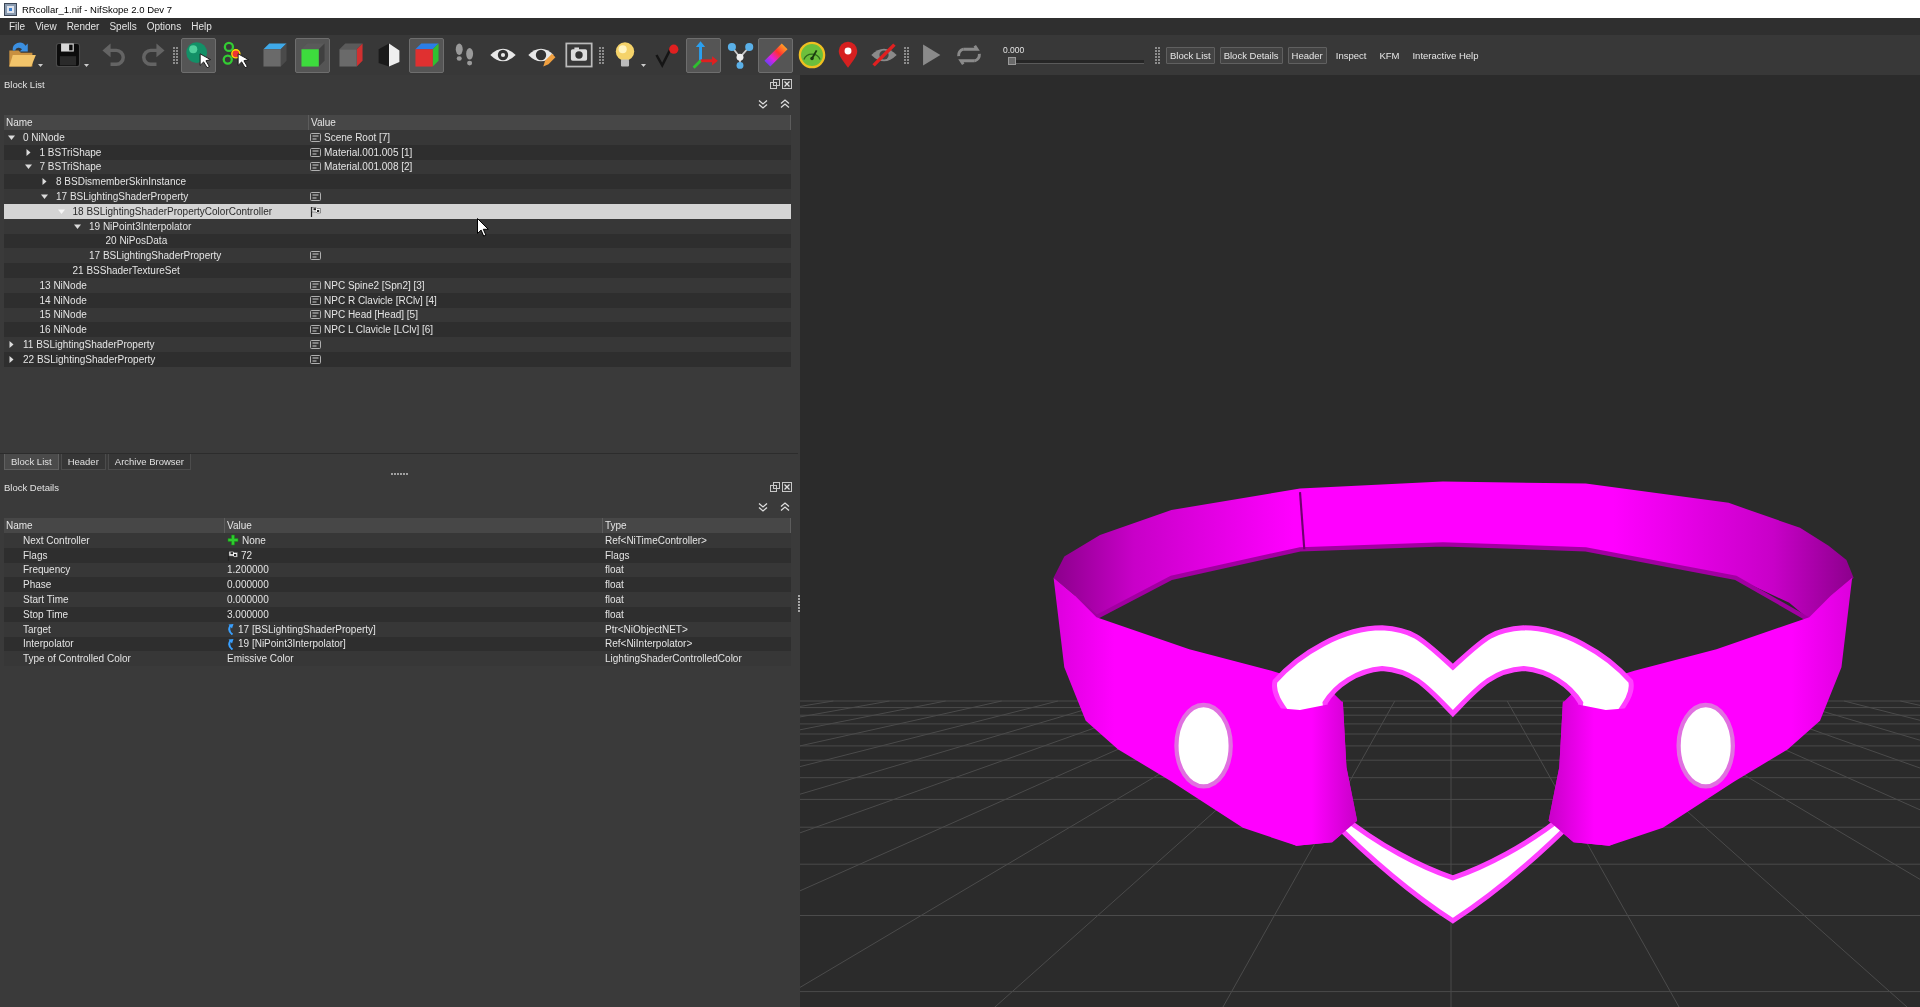 This screenshot has width=1920, height=1007. I want to click on axes-button, so click(703, 55).